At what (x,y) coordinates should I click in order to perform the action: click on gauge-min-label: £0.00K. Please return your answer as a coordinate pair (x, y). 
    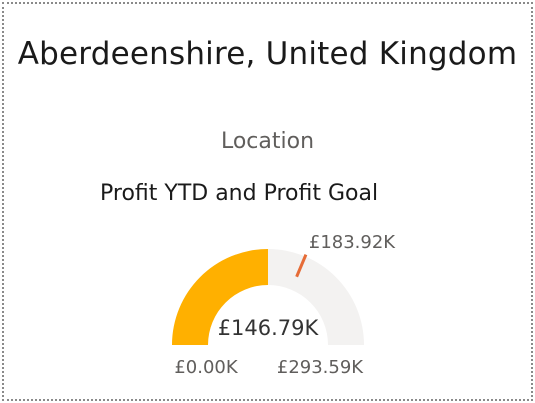
    Looking at the image, I should click on (206, 367).